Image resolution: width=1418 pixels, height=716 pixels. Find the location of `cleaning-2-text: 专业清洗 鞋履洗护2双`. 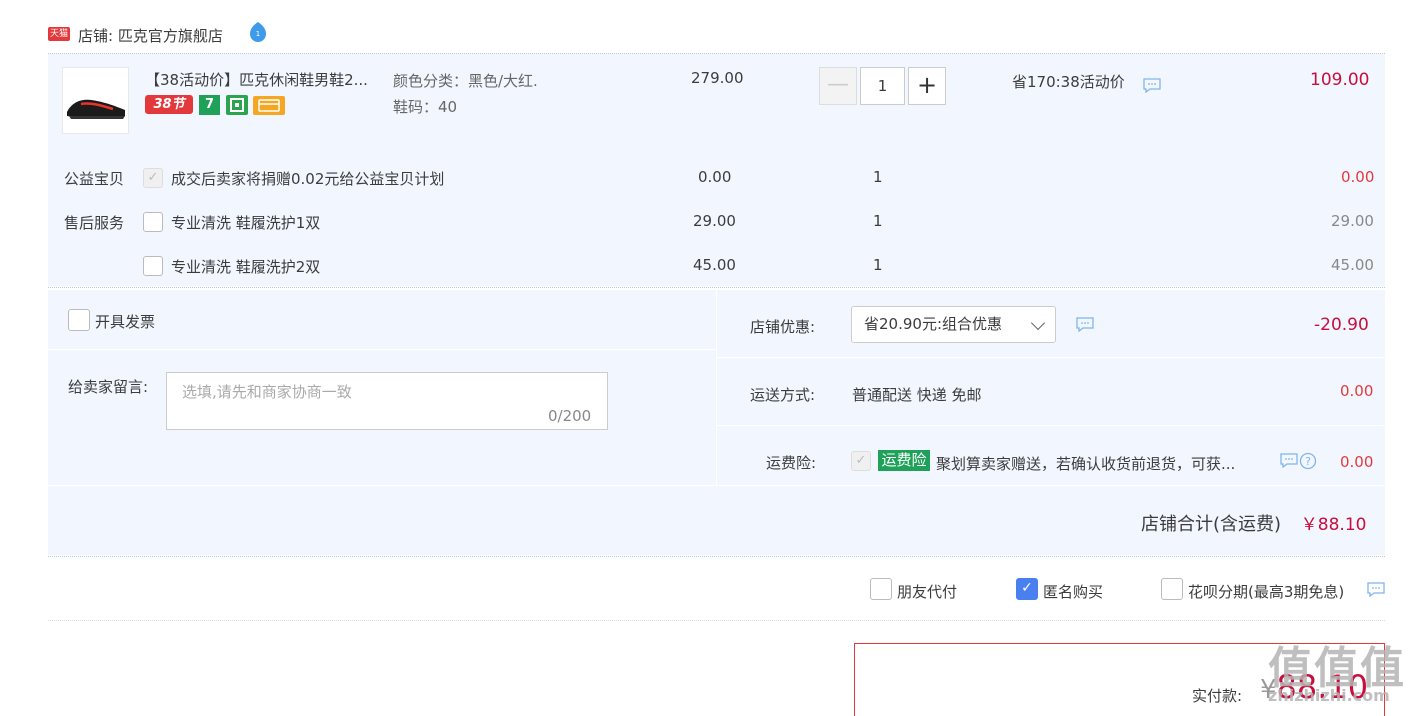

cleaning-2-text: 专业清洗 鞋履洗护2双 is located at coordinates (246, 267).